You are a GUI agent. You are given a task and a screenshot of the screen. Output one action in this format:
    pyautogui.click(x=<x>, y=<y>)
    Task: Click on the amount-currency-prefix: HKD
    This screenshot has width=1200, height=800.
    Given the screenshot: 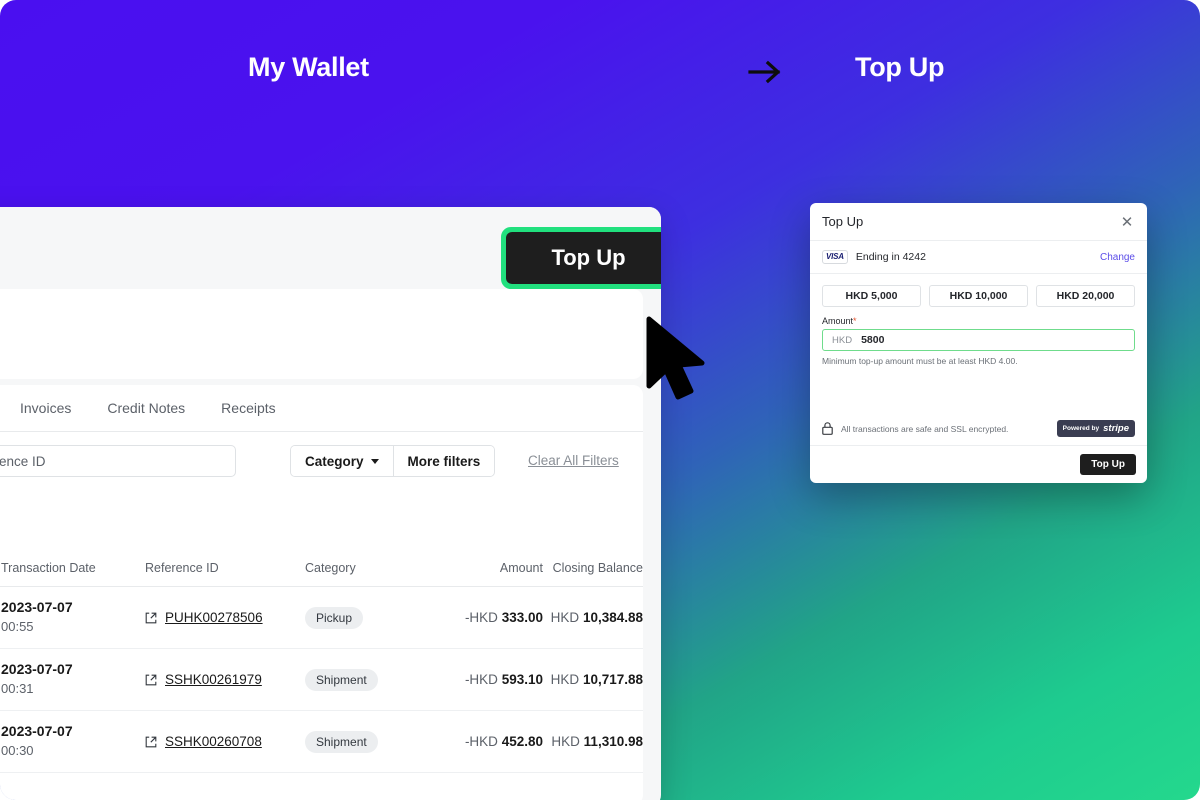 What is the action you would take?
    pyautogui.click(x=842, y=340)
    